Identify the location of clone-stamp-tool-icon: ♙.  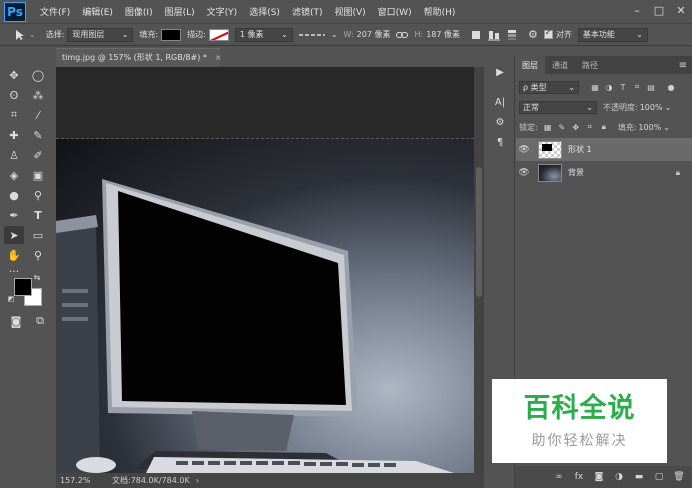
(14, 155).